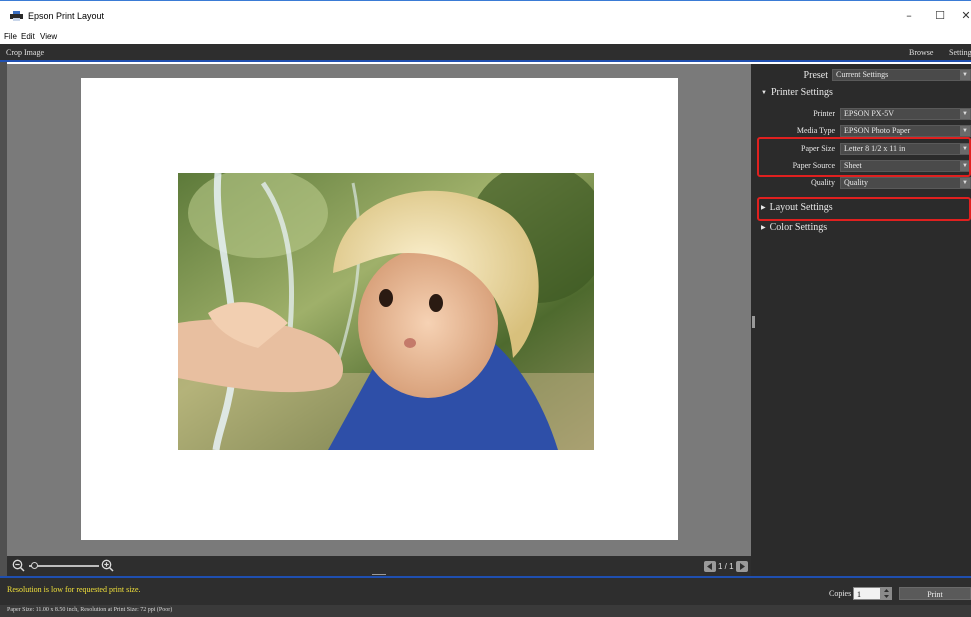 This screenshot has width=971, height=617. Describe the element at coordinates (965, 16) in the screenshot. I see `close-button: ✕` at that location.